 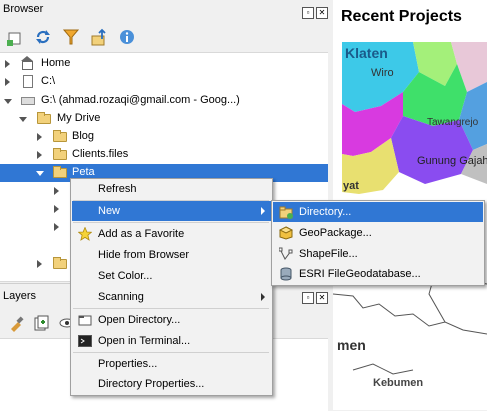 I want to click on shapefile-icon, so click(x=285, y=254).